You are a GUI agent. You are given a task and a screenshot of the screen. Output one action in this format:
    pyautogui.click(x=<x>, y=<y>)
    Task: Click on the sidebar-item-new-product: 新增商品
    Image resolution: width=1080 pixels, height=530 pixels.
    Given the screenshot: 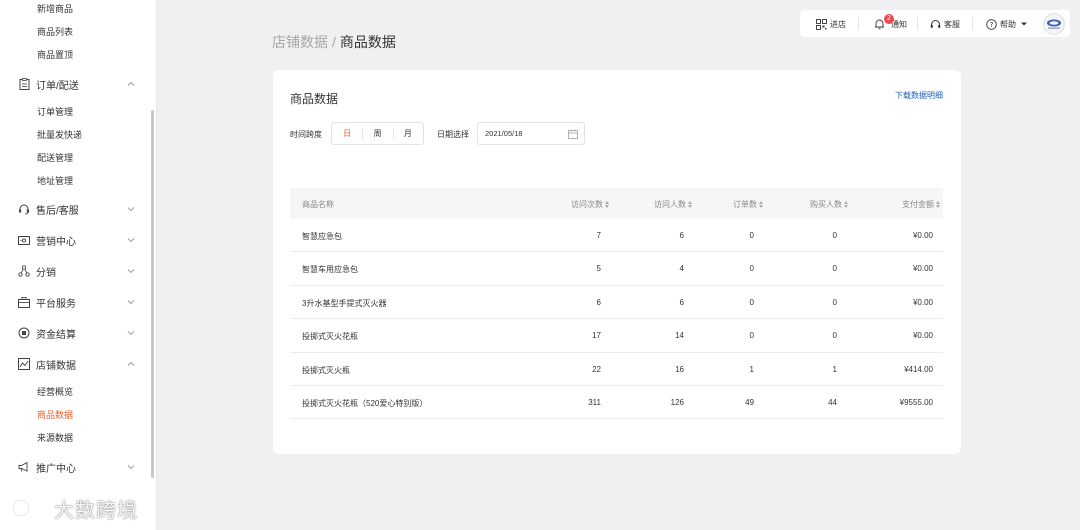 What is the action you would take?
    pyautogui.click(x=55, y=8)
    